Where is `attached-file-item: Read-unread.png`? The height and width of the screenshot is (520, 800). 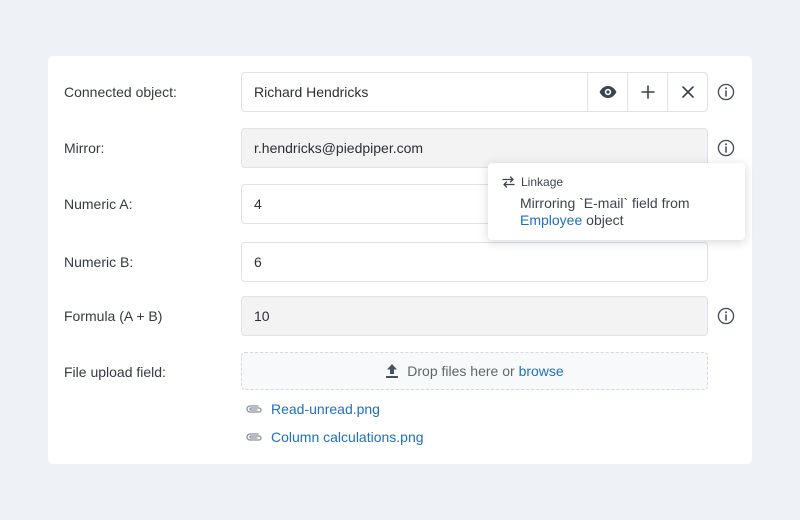 attached-file-item: Read-unread.png is located at coordinates (312, 409).